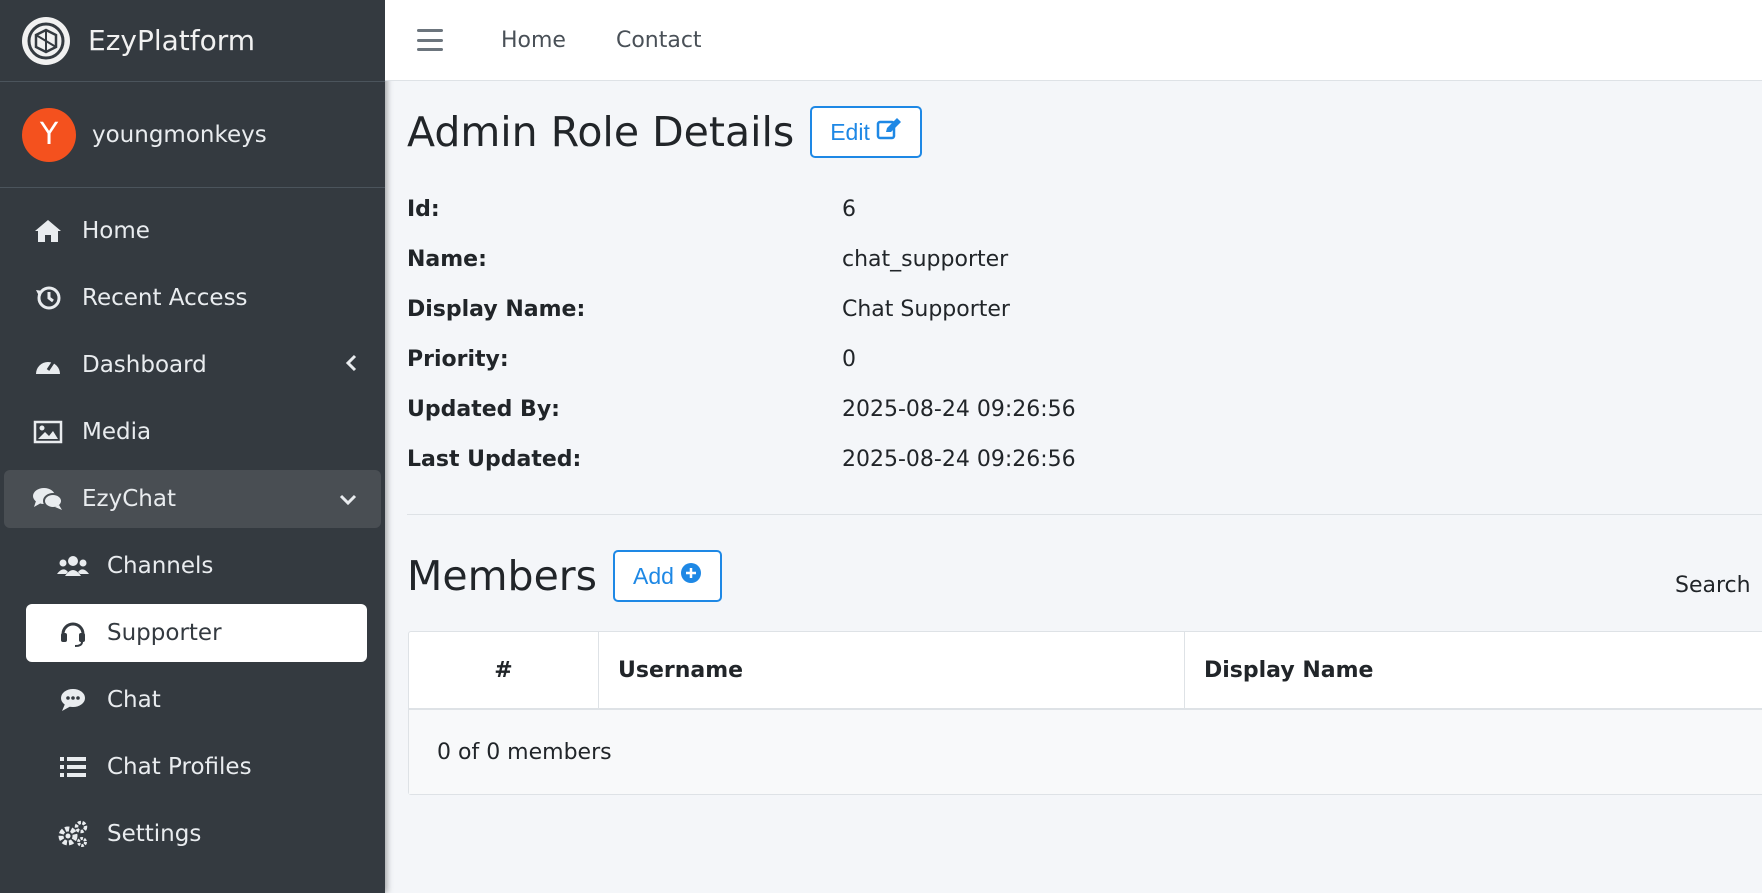 This screenshot has width=1762, height=893. I want to click on section-divider, so click(1084, 514).